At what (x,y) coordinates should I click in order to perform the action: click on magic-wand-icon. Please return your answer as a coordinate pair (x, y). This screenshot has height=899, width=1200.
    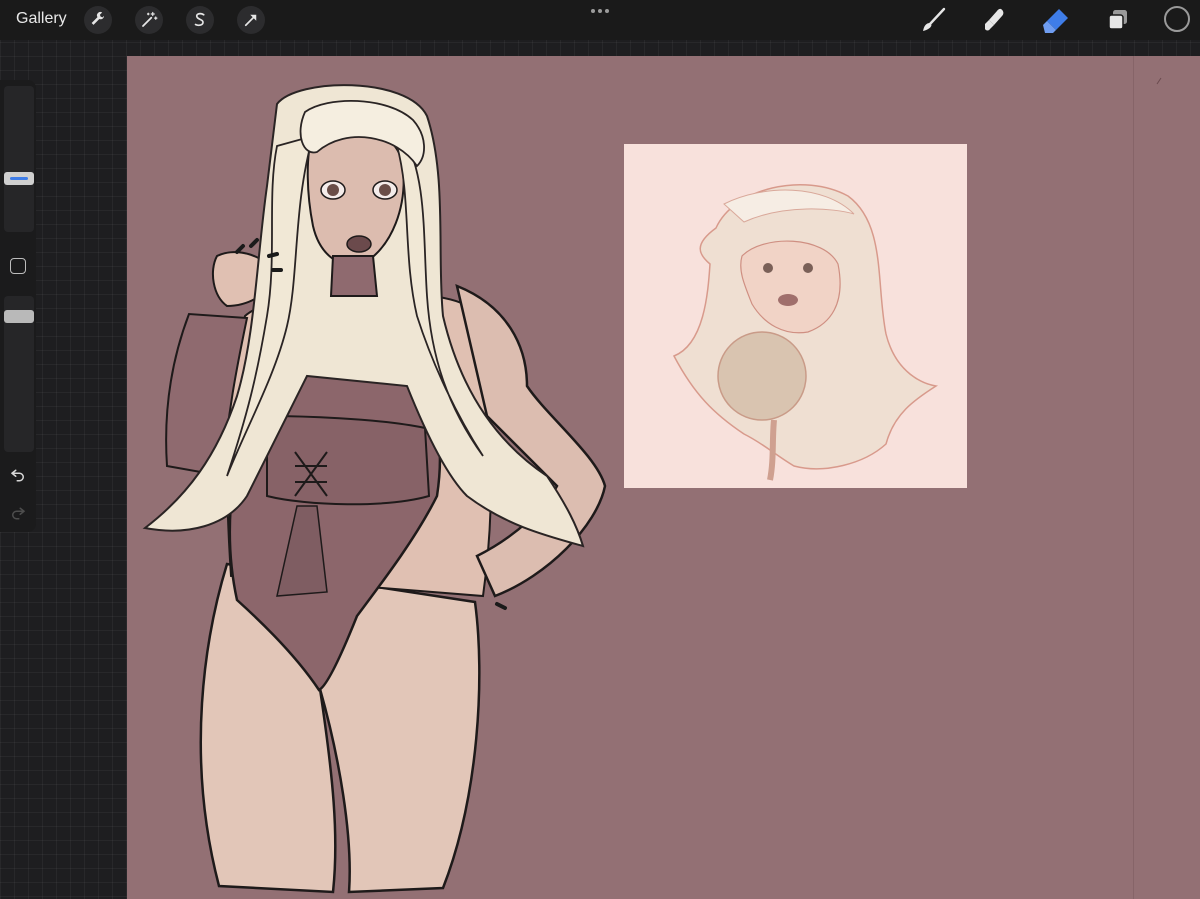
    Looking at the image, I should click on (150, 19).